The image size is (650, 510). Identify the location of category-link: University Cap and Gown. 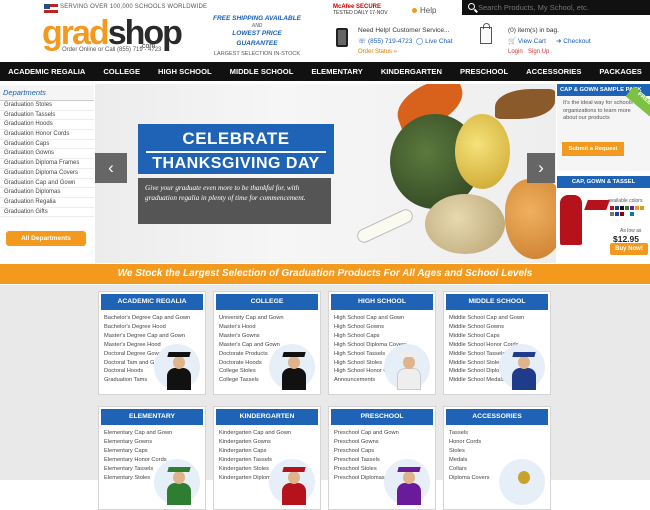
(267, 318).